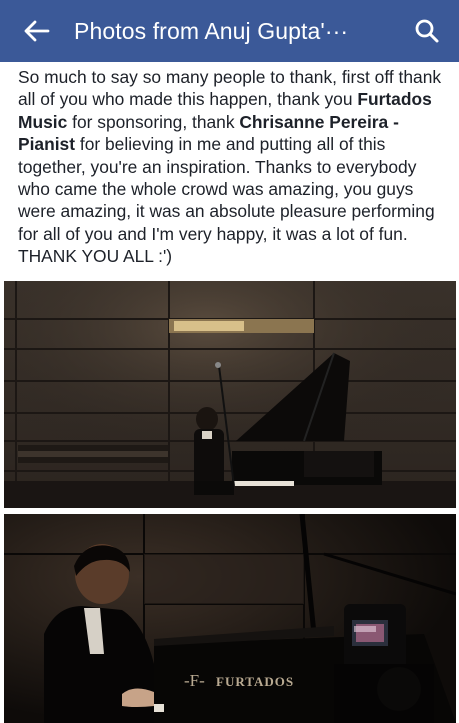 Image resolution: width=459 pixels, height=723 pixels. Describe the element at coordinates (211, 30) in the screenshot. I see `page-title: Photos from Anuj Gupta'···` at that location.